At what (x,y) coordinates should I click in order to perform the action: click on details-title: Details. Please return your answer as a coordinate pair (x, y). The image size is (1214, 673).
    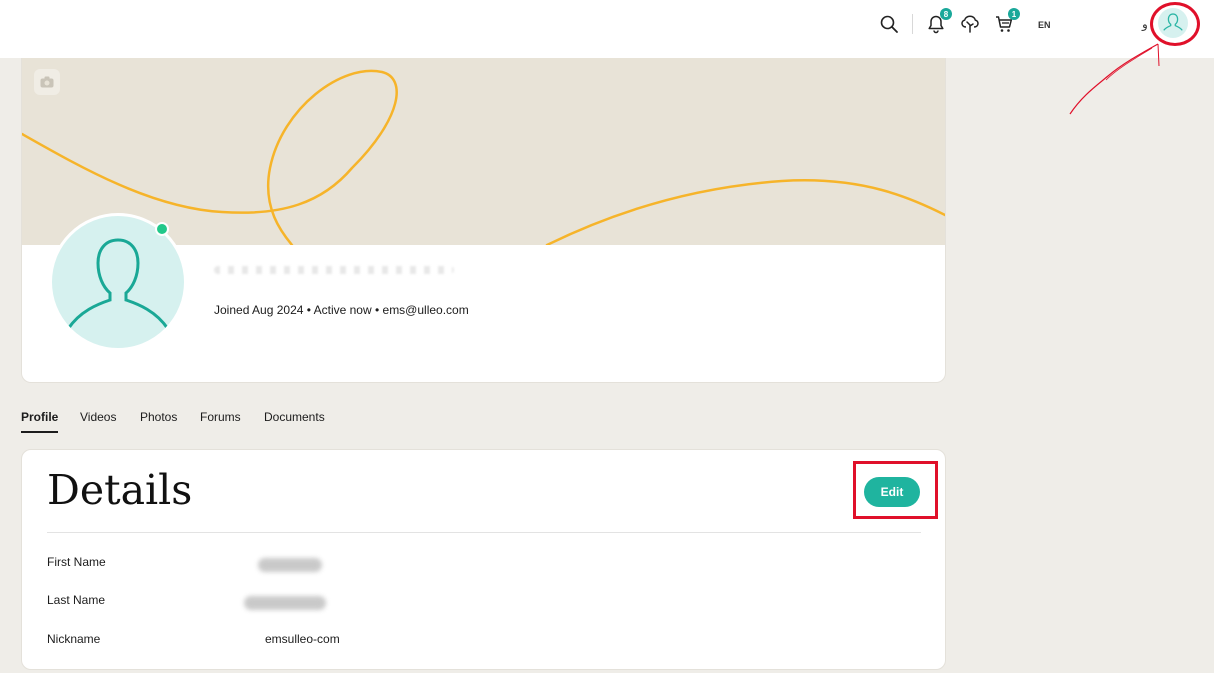
    Looking at the image, I should click on (120, 490).